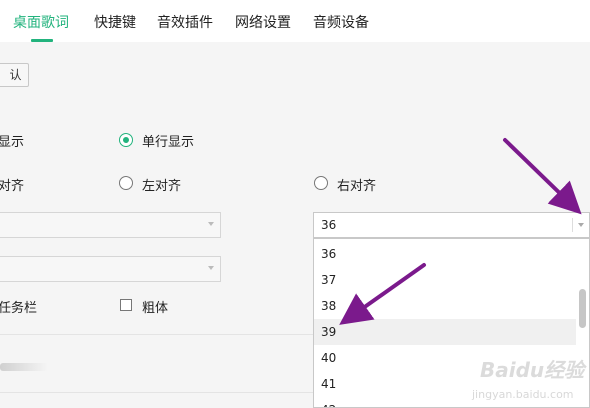 The image size is (590, 408). I want to click on font-family-select, so click(110, 225).